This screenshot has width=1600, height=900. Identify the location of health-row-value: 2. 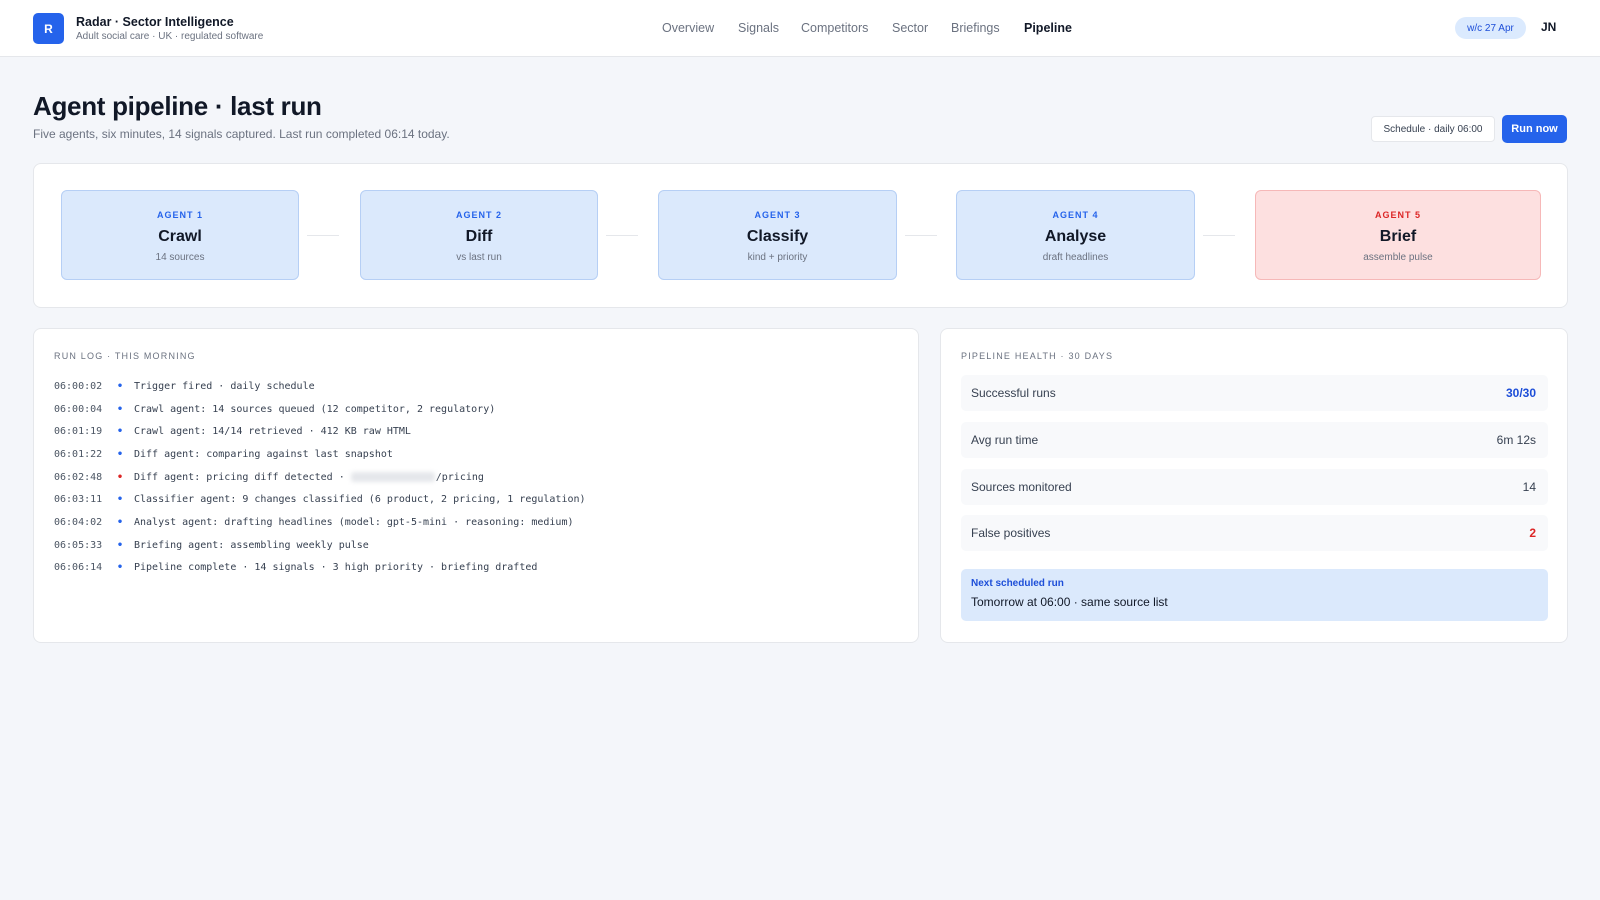
(1532, 533).